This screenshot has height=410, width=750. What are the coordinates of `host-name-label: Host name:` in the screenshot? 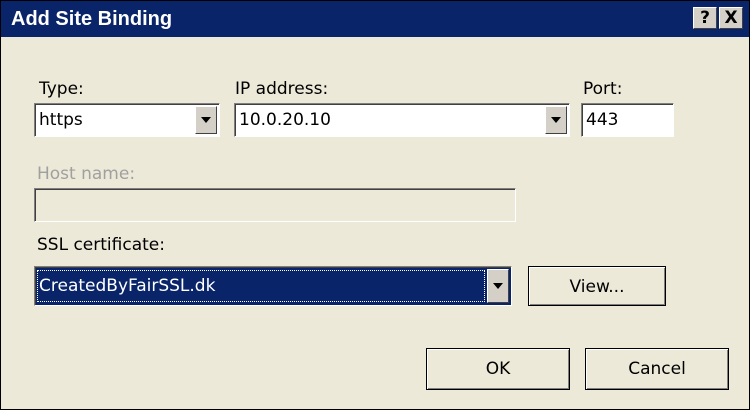 It's located at (86, 174).